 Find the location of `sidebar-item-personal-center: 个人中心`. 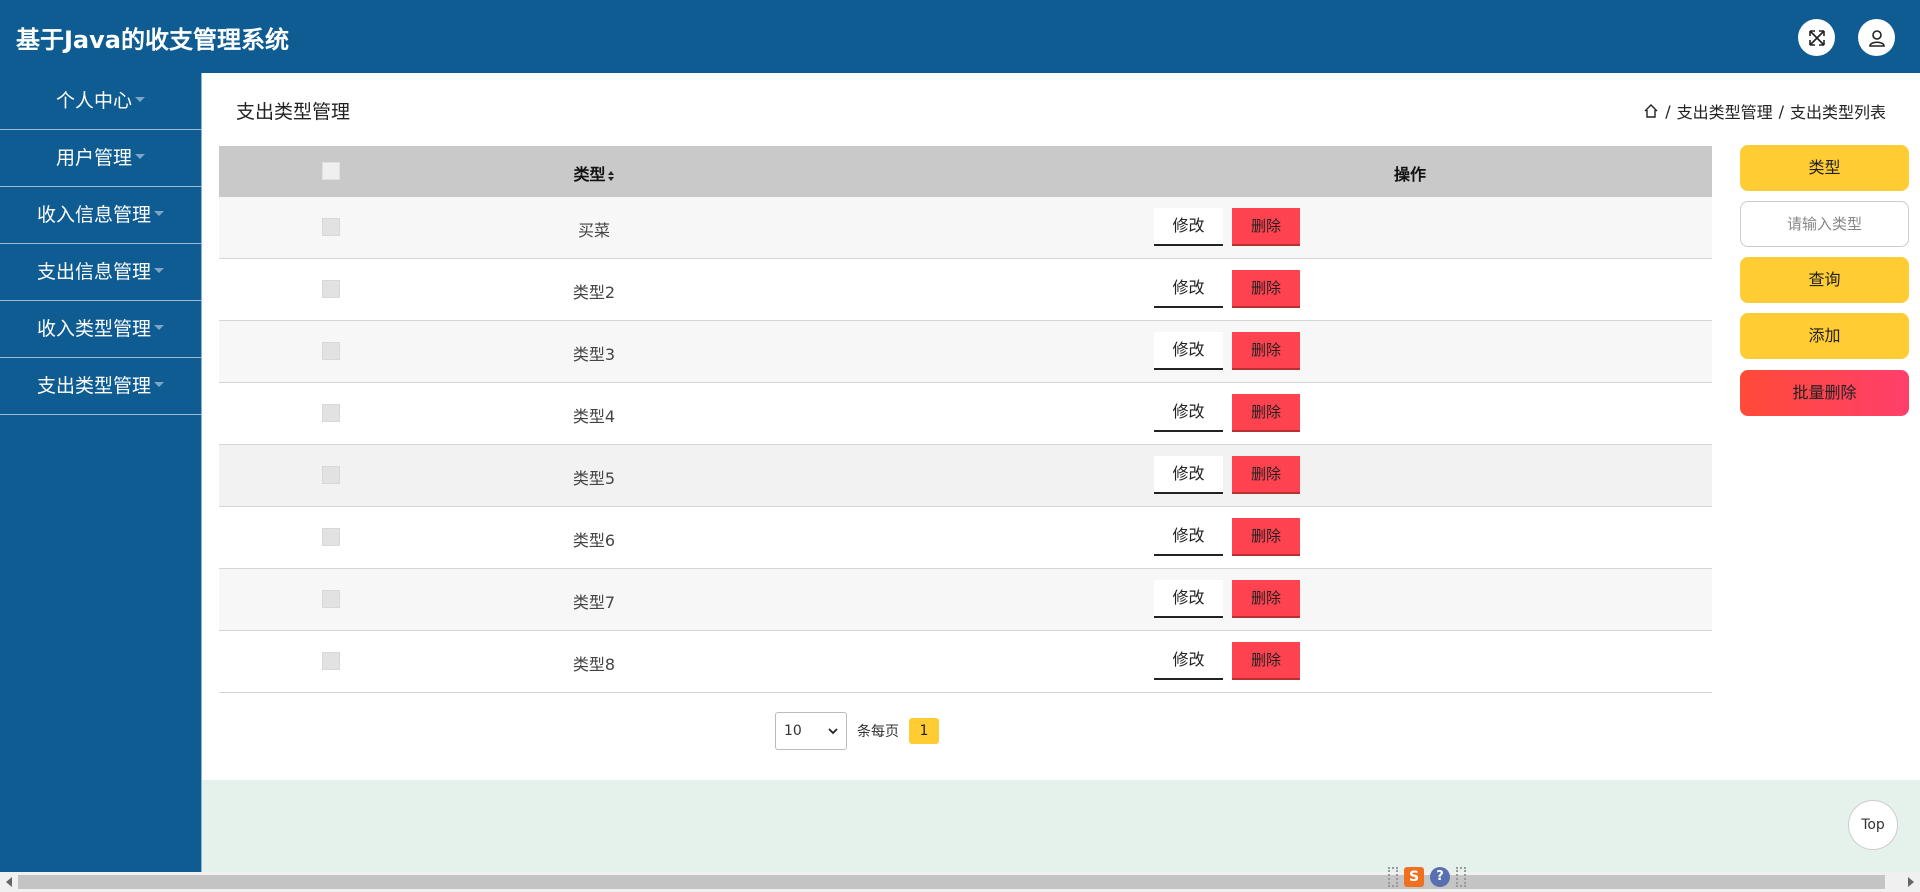

sidebar-item-personal-center: 个人中心 is located at coordinates (100, 101).